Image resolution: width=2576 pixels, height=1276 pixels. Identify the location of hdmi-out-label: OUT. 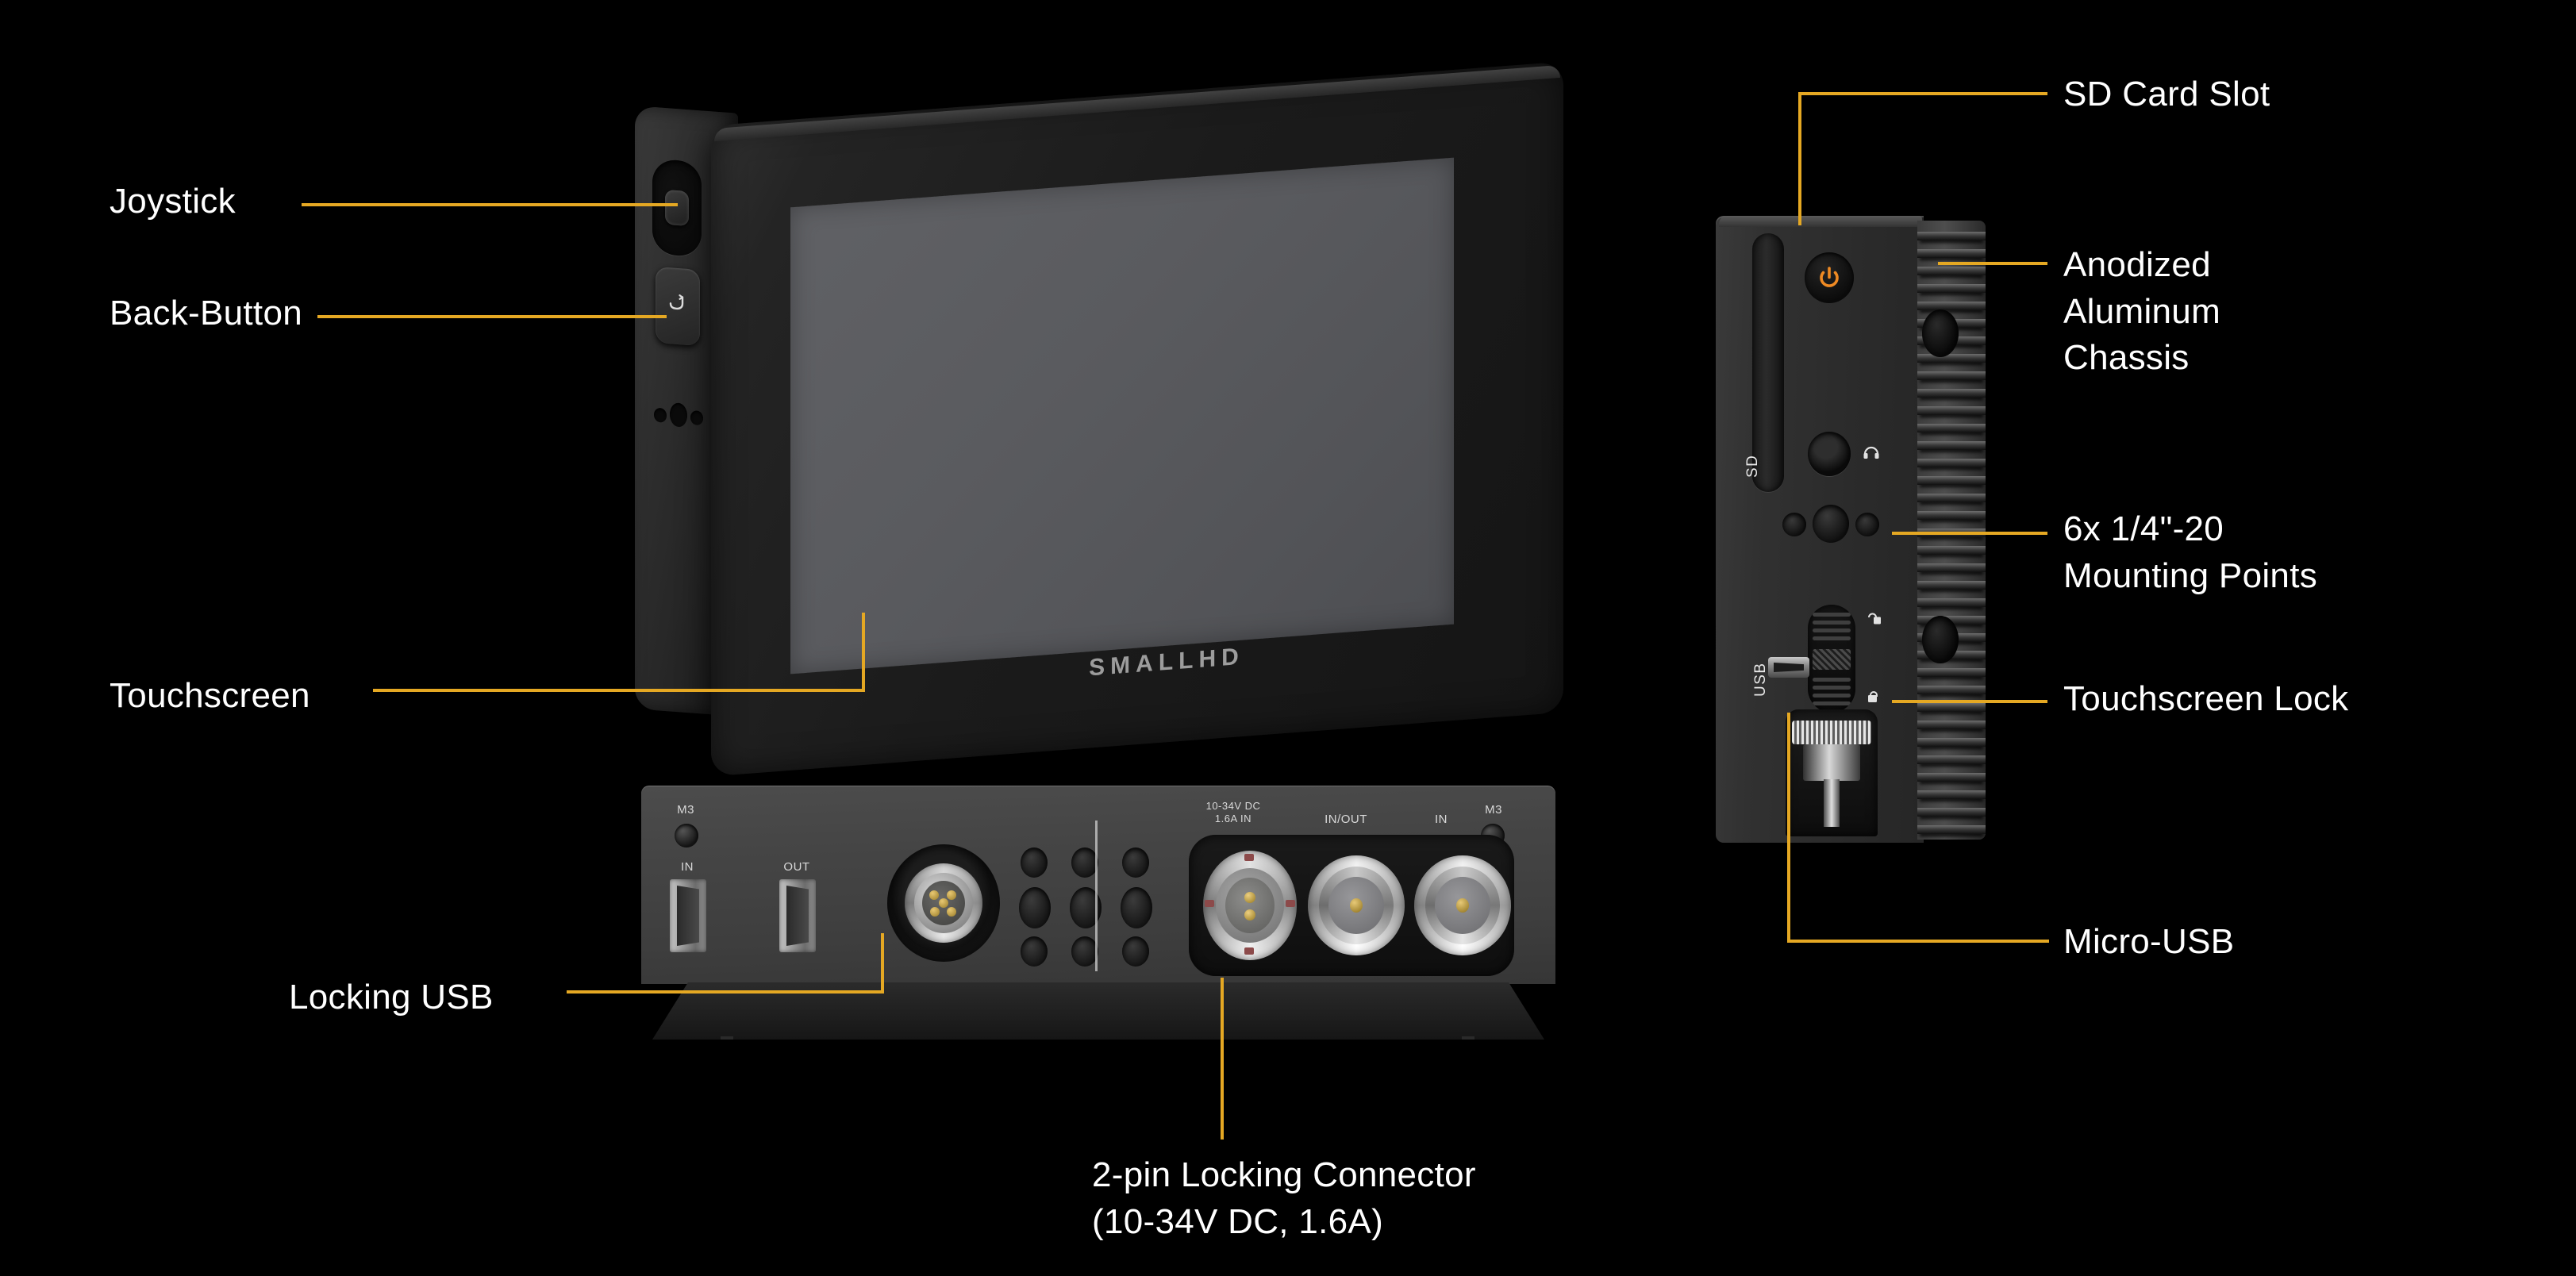
(796, 867).